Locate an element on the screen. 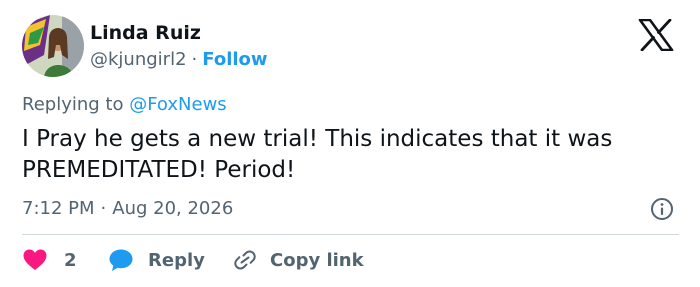  avatar is located at coordinates (53, 46).